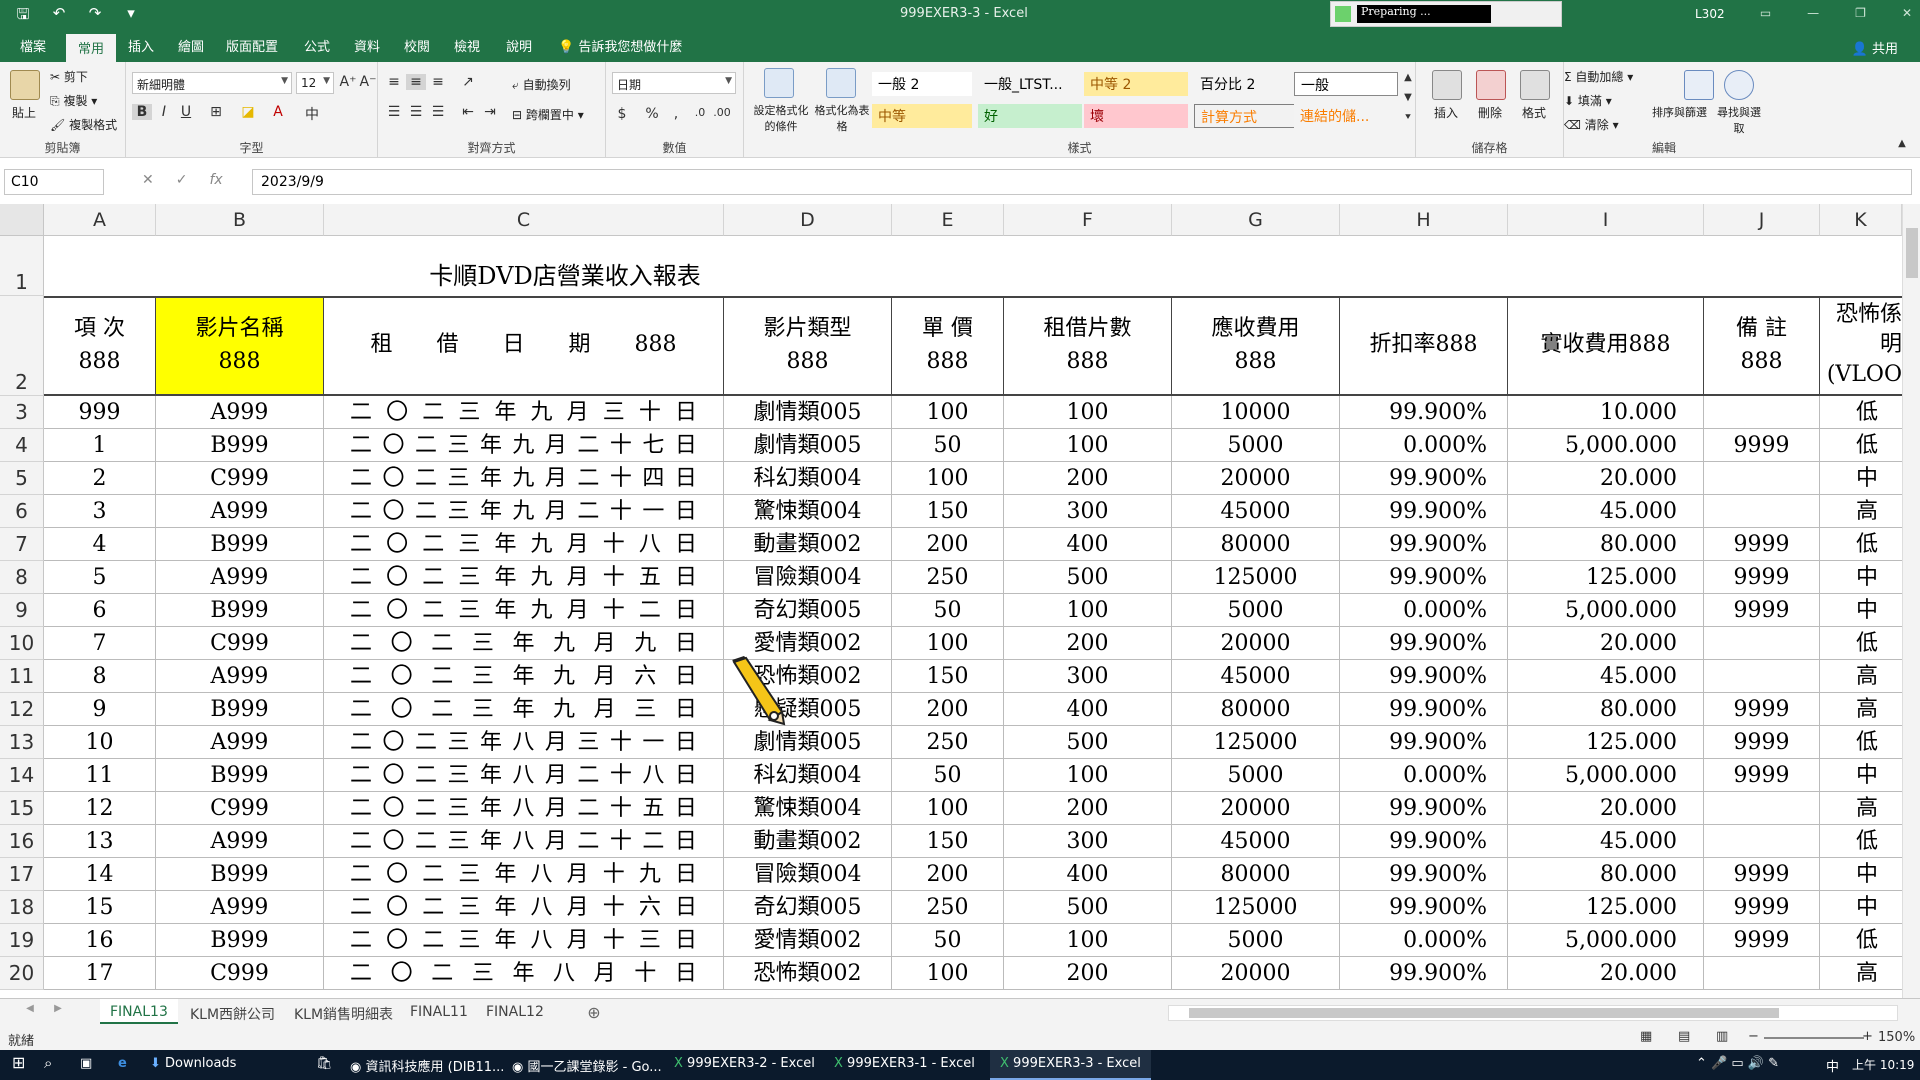  What do you see at coordinates (348, 82) in the screenshot?
I see `grow-font-icon: A⁺` at bounding box center [348, 82].